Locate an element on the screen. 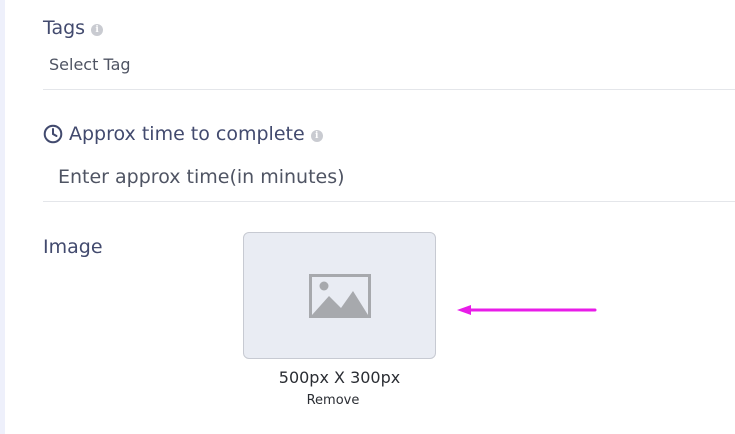  approx-time-label: Approx time to complete i is located at coordinates (183, 134).